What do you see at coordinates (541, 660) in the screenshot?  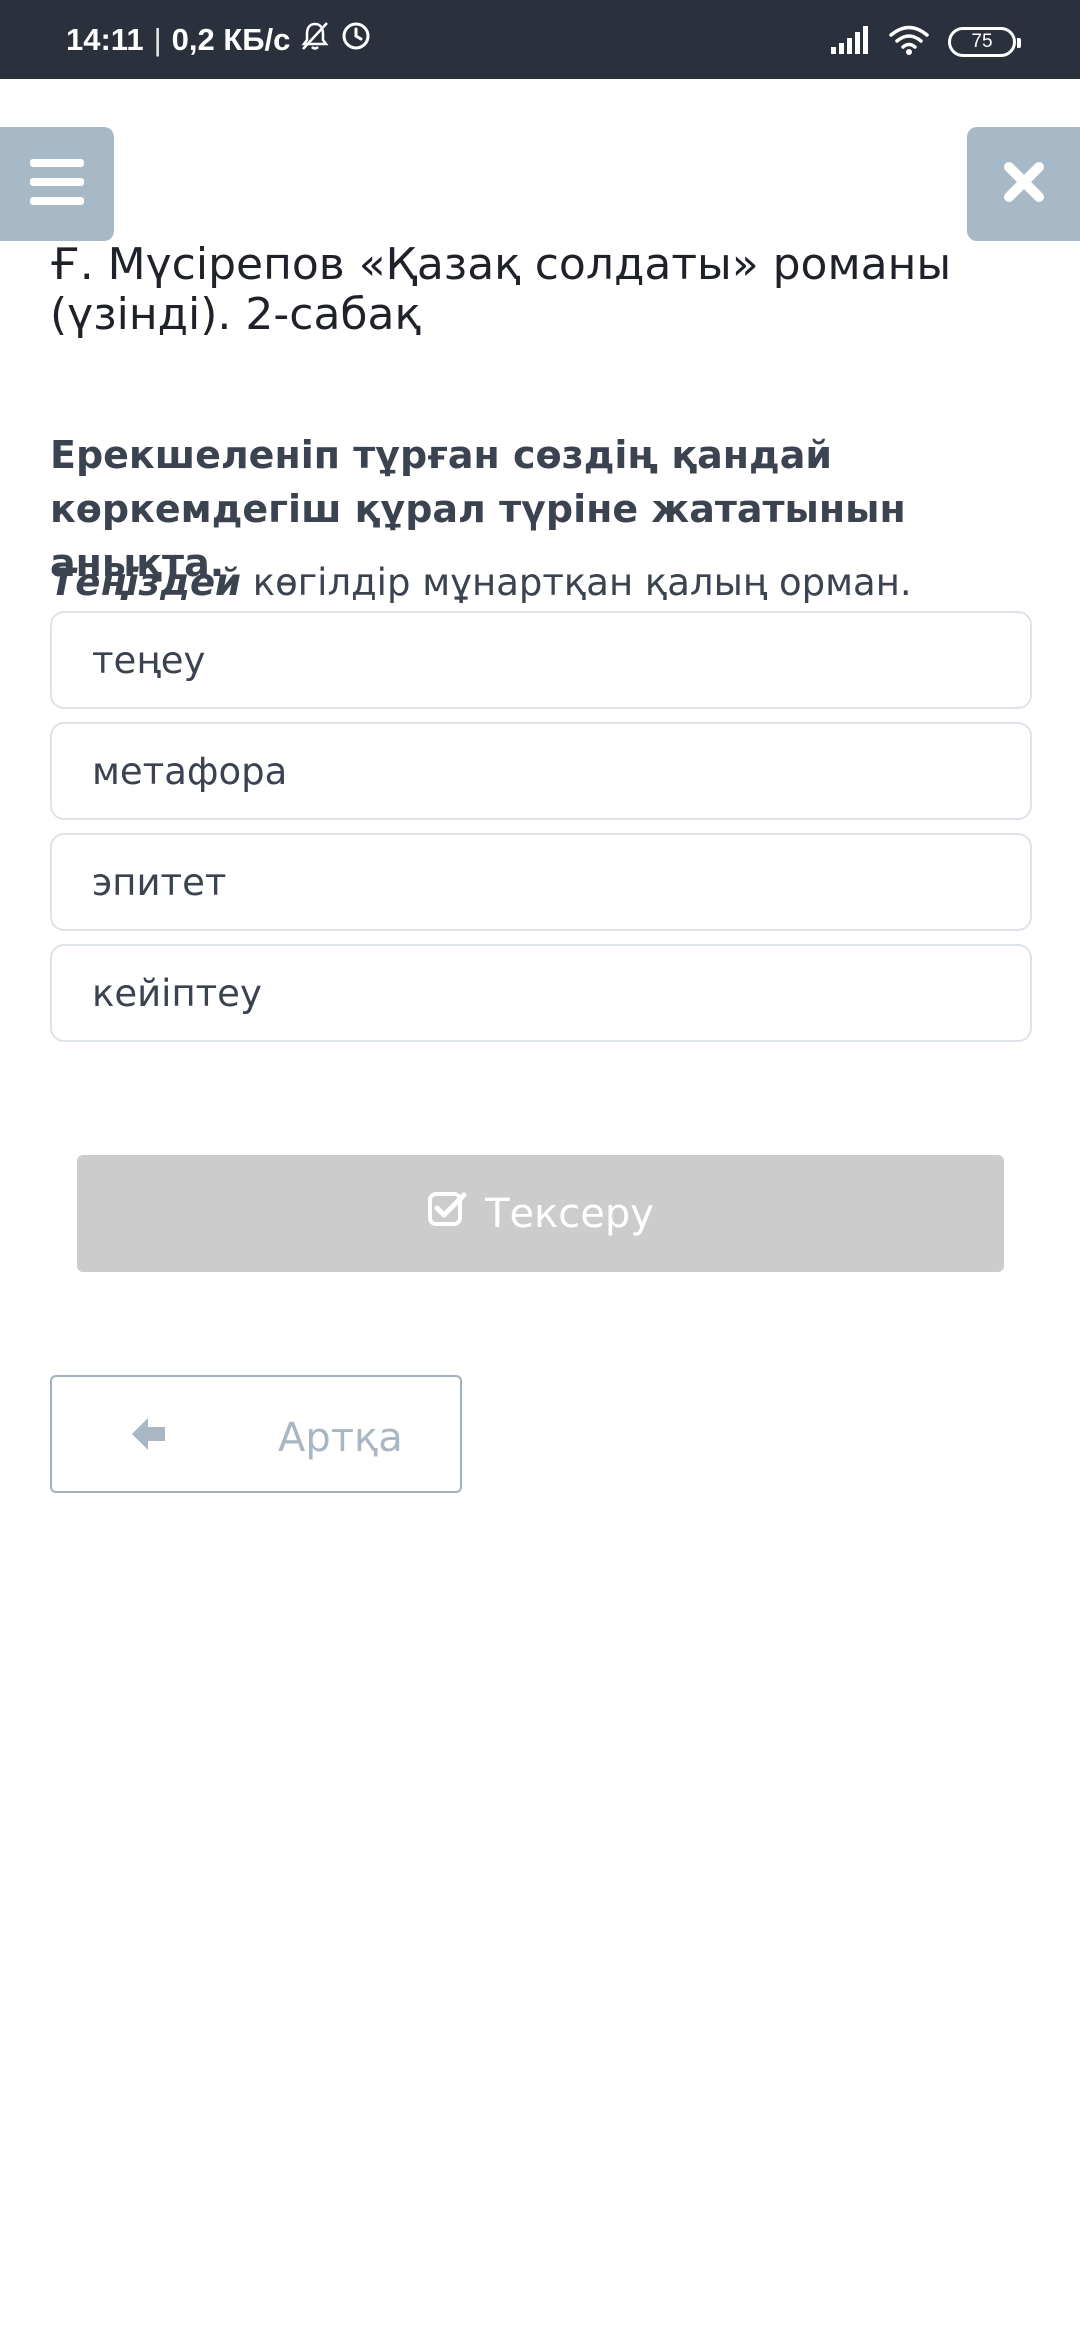 I see `answer-option: теңеу` at bounding box center [541, 660].